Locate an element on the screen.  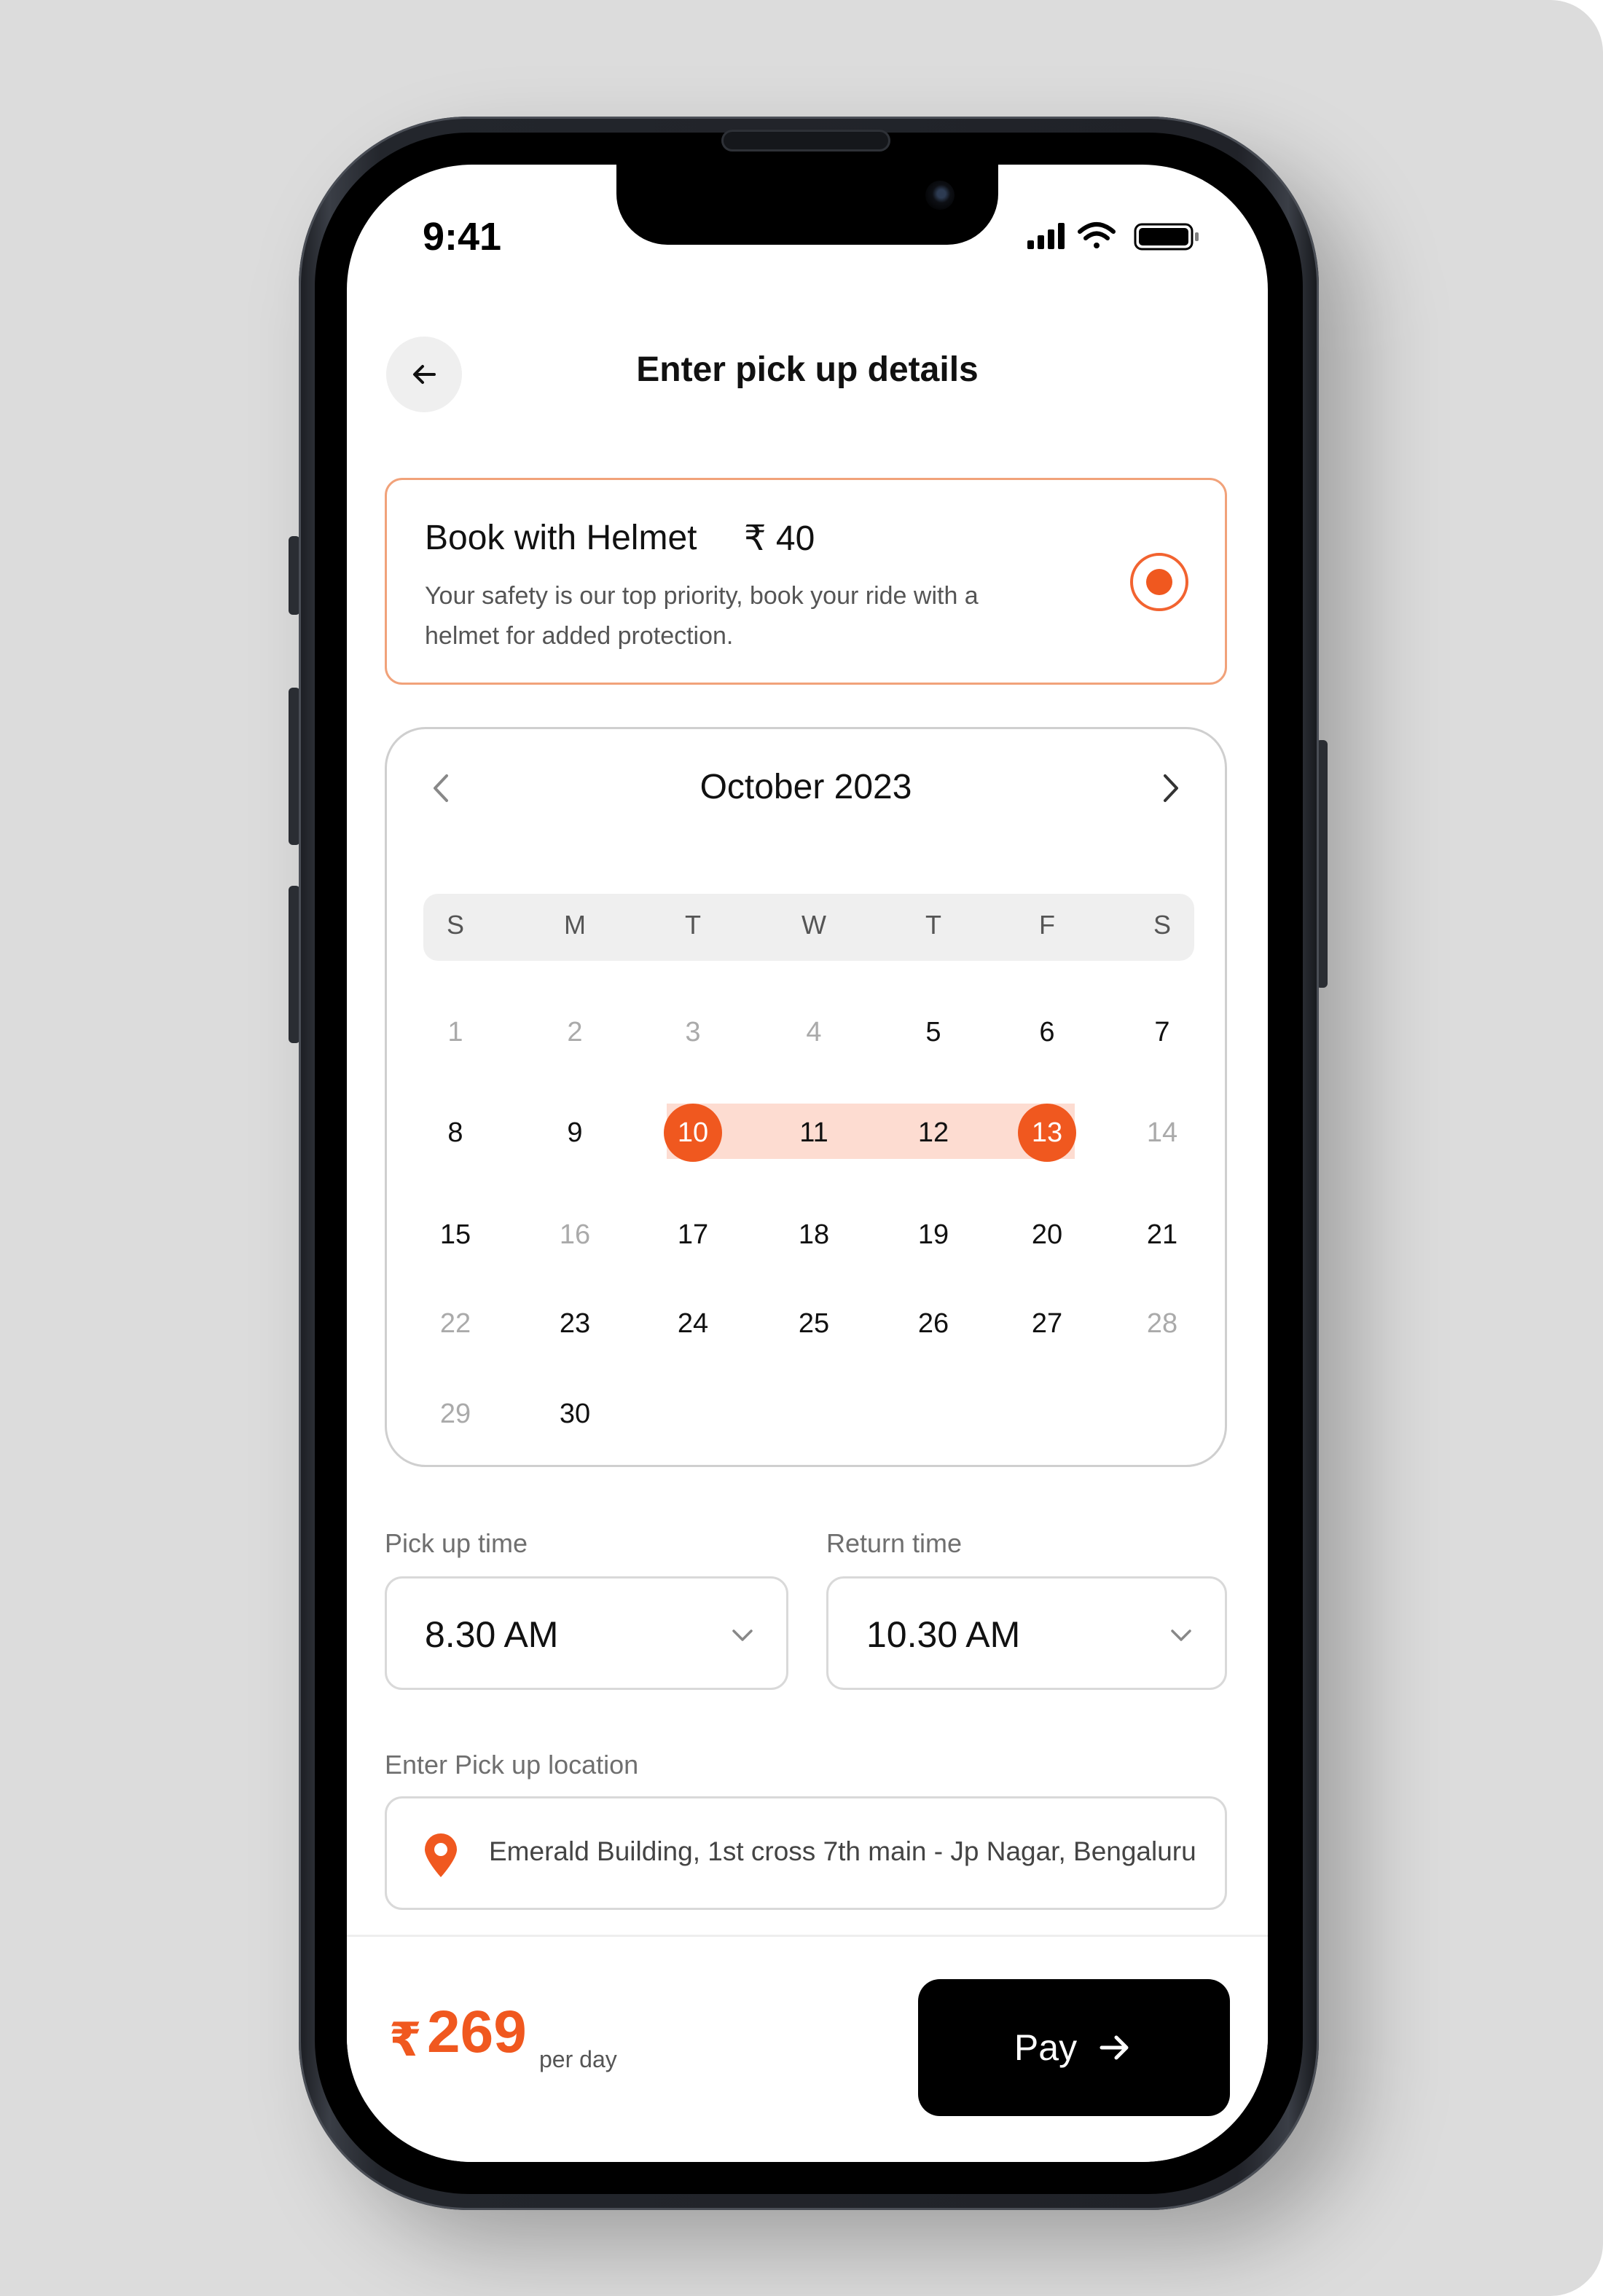
pay-button-label: Pay is located at coordinates (1046, 2048).